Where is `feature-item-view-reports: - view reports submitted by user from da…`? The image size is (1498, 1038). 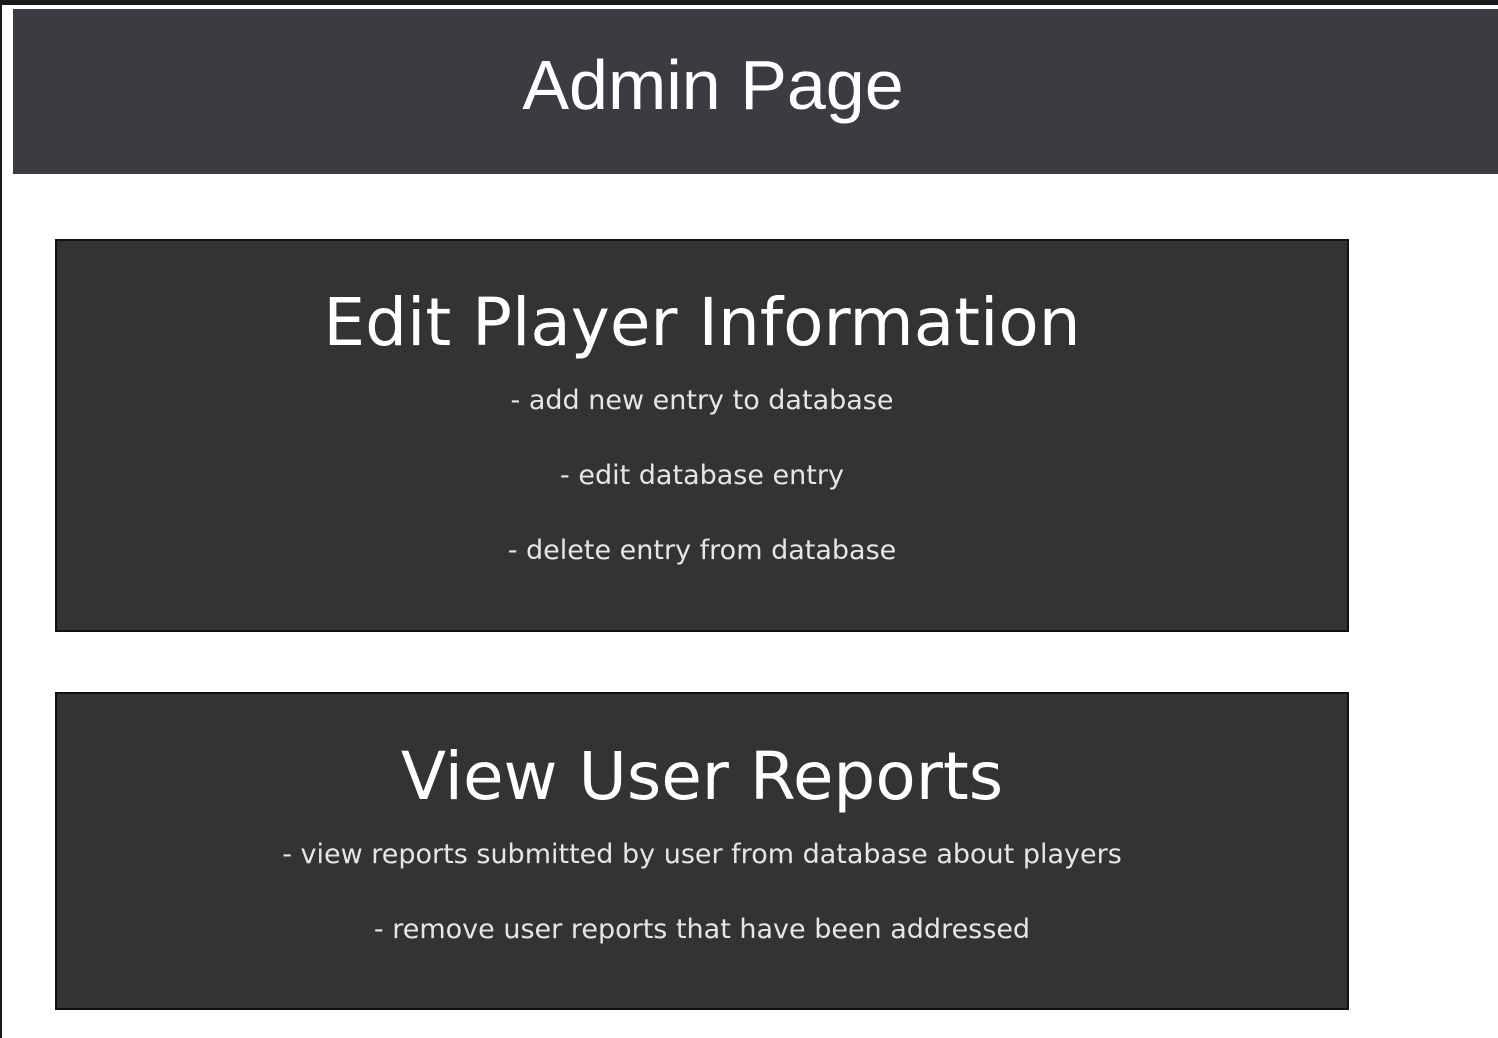
feature-item-view-reports: - view reports submitted by user from da… is located at coordinates (702, 854).